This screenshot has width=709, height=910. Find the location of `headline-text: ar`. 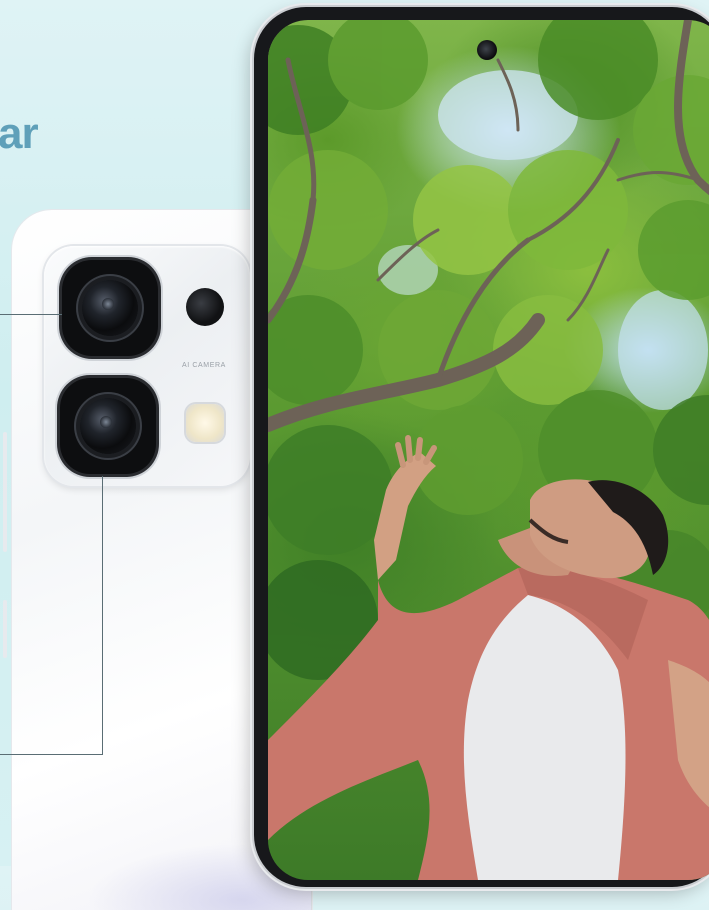

headline-text: ar is located at coordinates (19, 133).